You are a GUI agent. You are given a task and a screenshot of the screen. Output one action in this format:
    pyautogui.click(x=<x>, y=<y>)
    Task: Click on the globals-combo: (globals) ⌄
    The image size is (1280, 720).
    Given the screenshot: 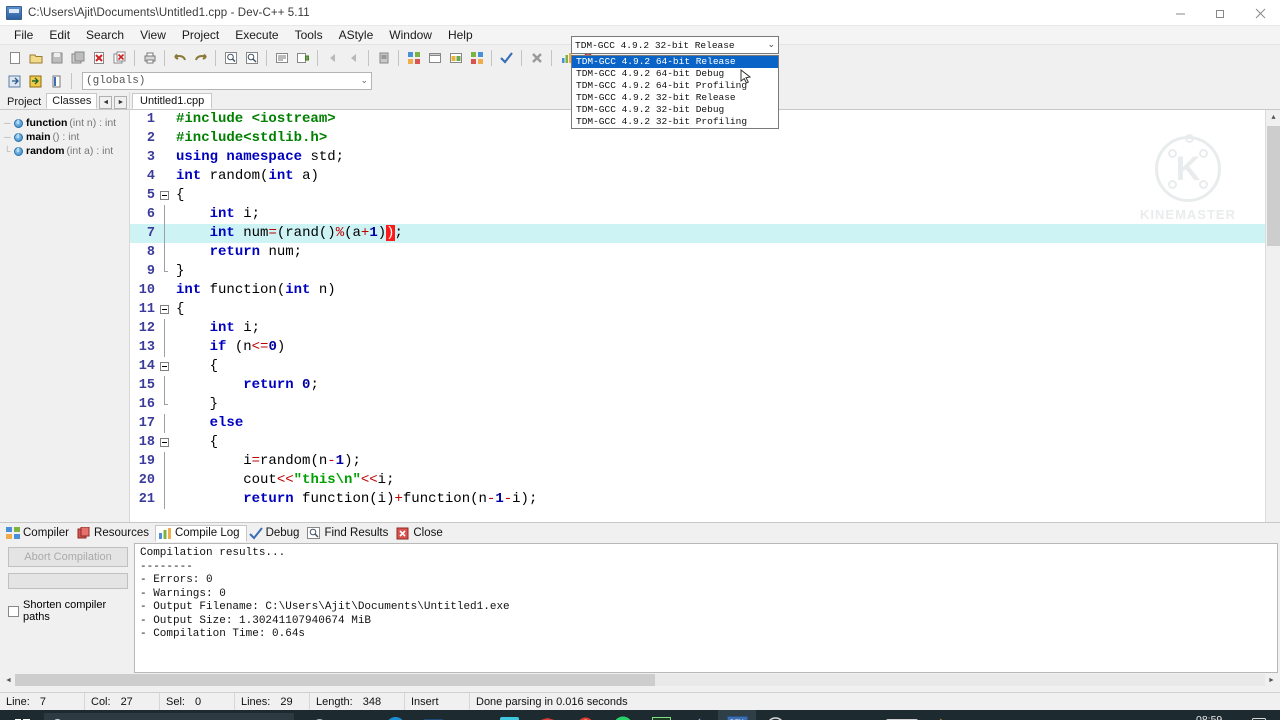 What is the action you would take?
    pyautogui.click(x=227, y=81)
    